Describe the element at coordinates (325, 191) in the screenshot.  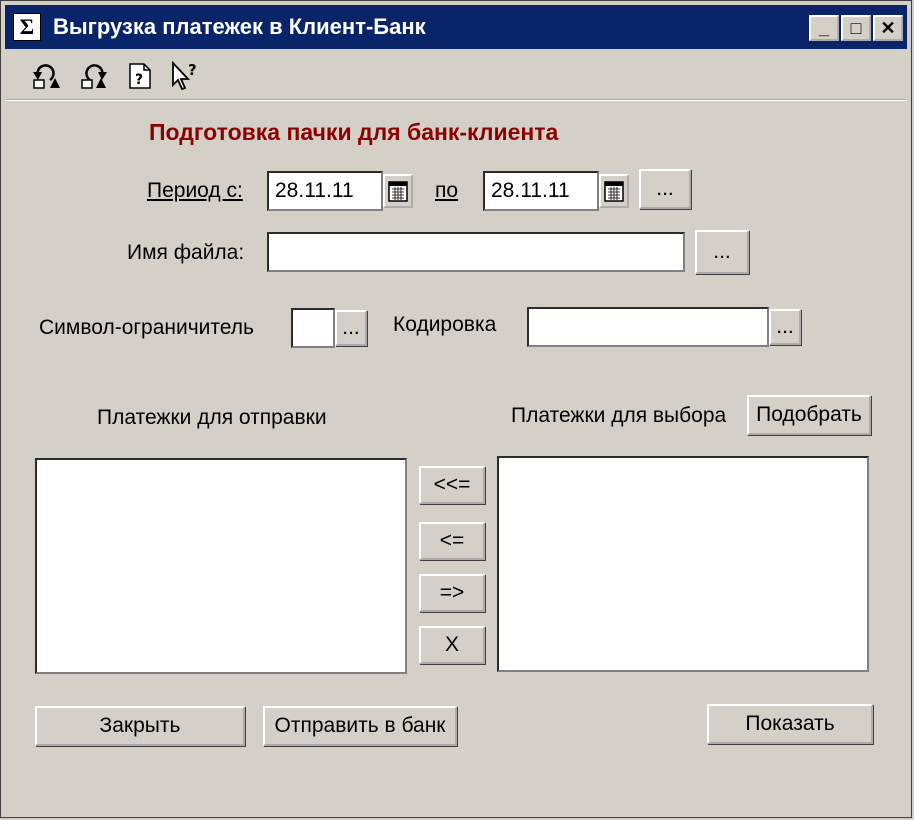
I see `period-from-field: 28.11.11` at that location.